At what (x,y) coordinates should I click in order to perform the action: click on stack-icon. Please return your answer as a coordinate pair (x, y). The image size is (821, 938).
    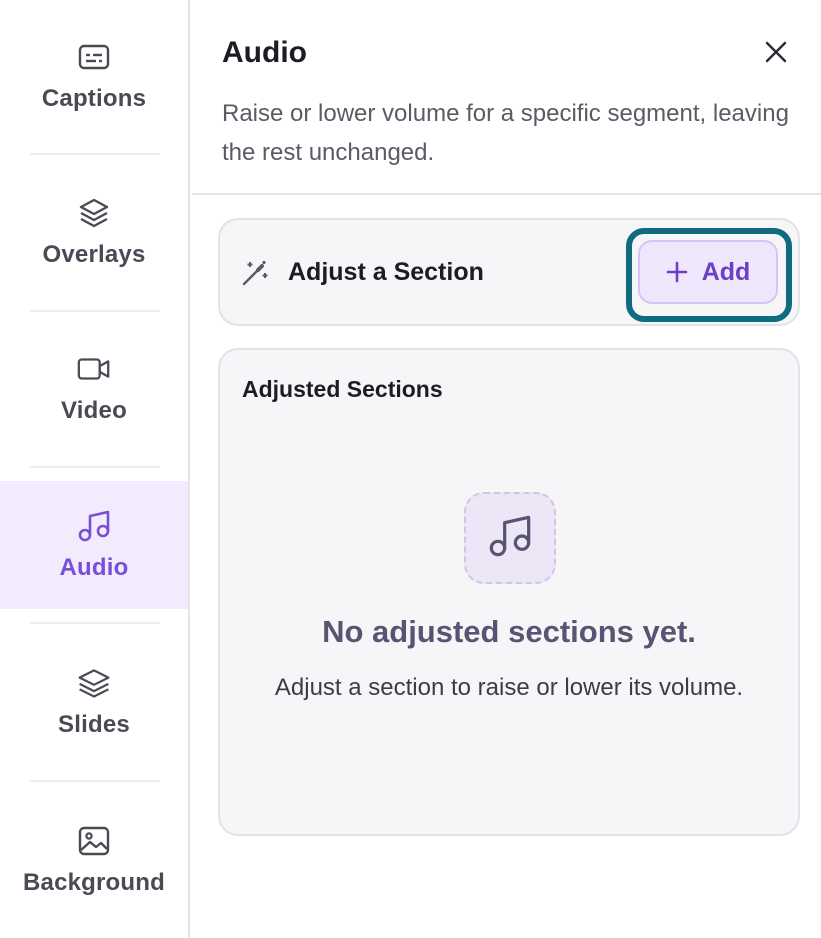
    Looking at the image, I should click on (94, 683).